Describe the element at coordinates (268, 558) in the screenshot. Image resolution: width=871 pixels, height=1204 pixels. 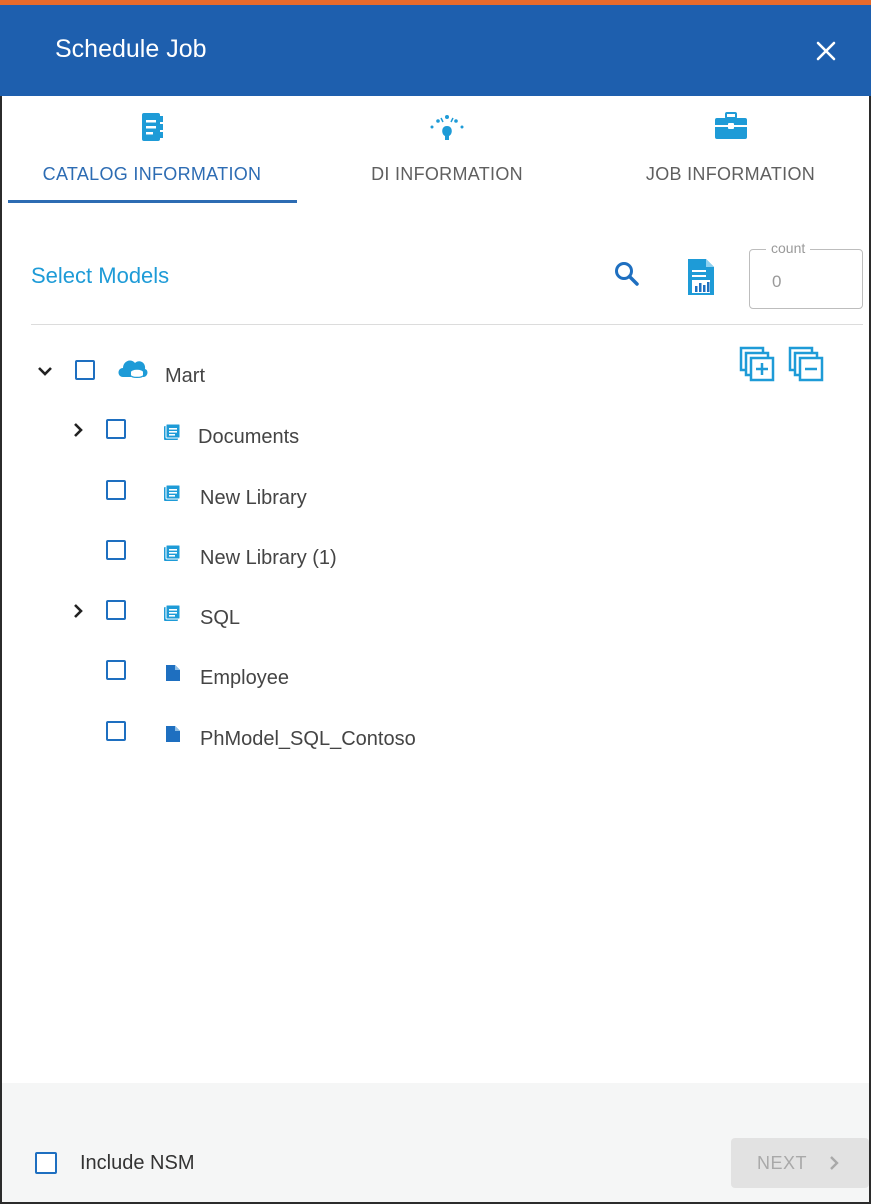
I see `tree-node-label: New Library (1)` at that location.